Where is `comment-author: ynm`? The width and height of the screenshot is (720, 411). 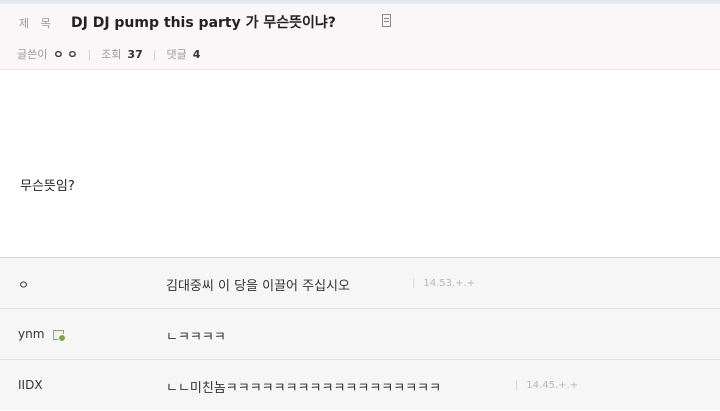
comment-author: ynm is located at coordinates (42, 334).